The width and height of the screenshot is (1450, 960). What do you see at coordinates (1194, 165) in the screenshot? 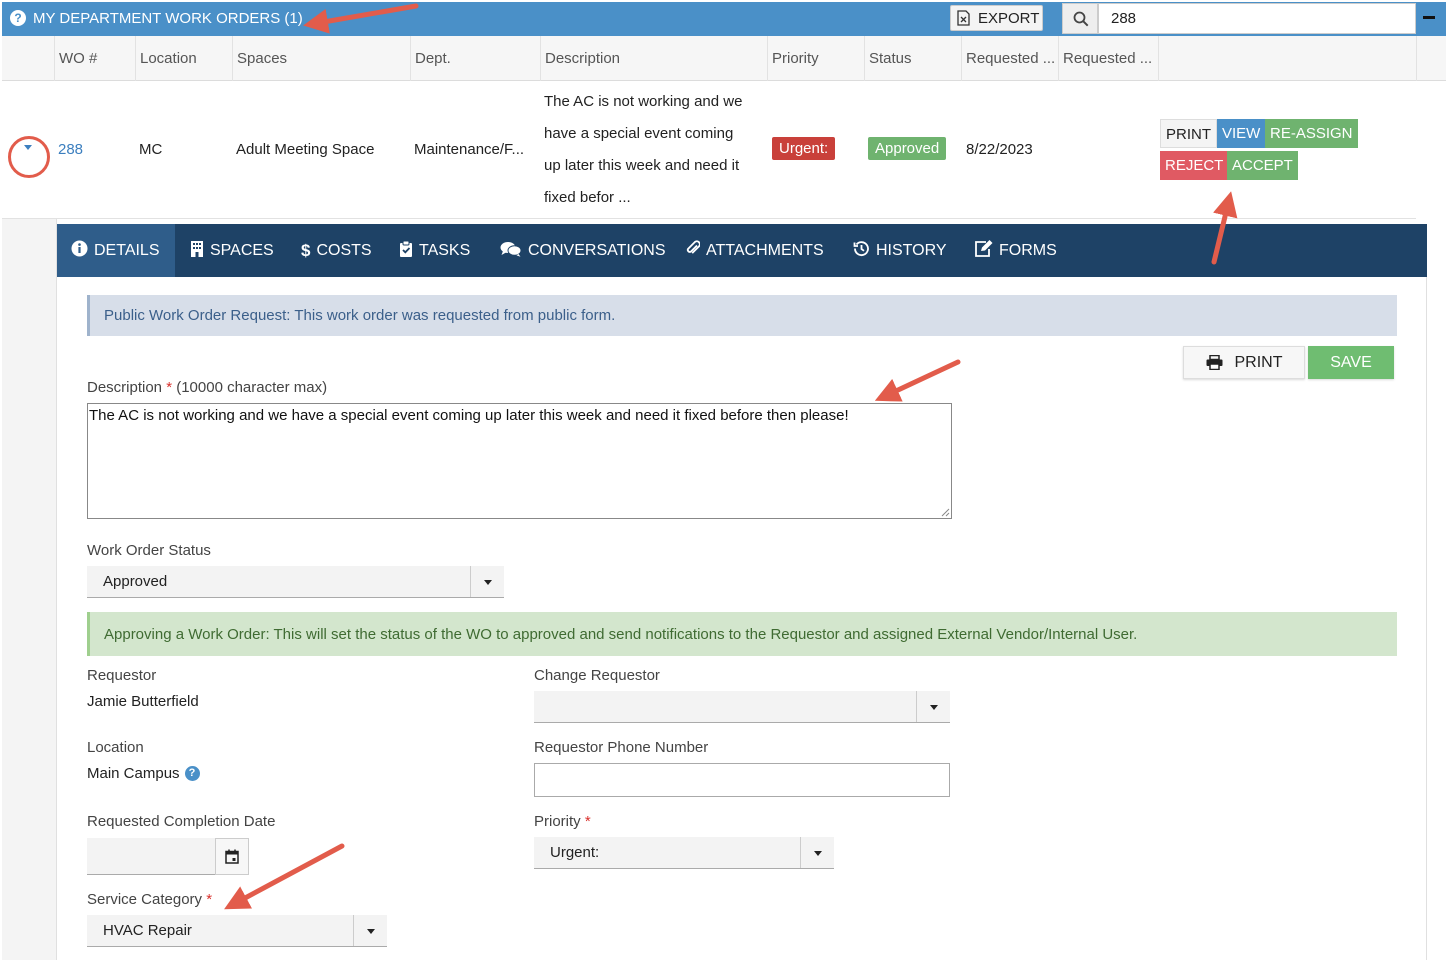
I see `row-reject-button: REJECT` at bounding box center [1194, 165].